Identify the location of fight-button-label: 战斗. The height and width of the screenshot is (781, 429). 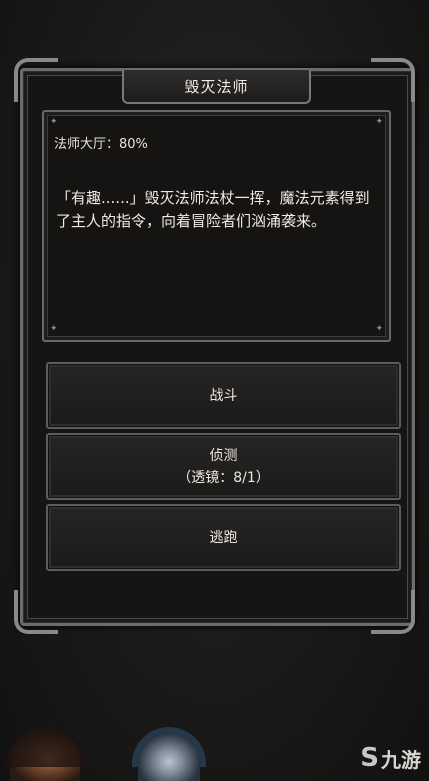
(223, 395).